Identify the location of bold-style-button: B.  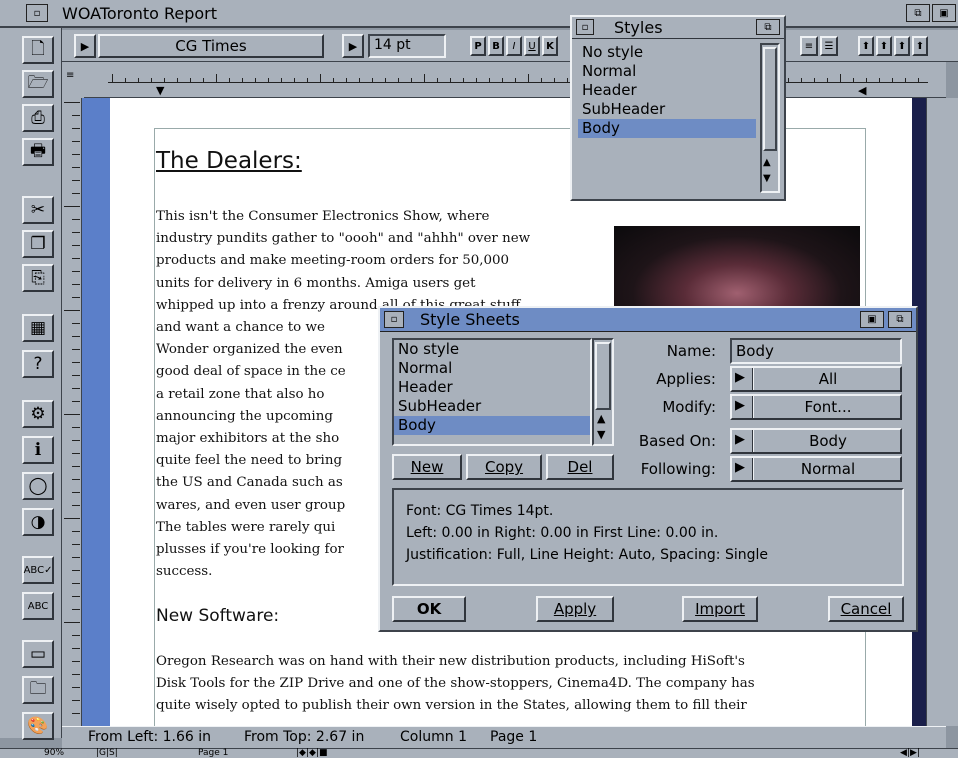
(496, 46).